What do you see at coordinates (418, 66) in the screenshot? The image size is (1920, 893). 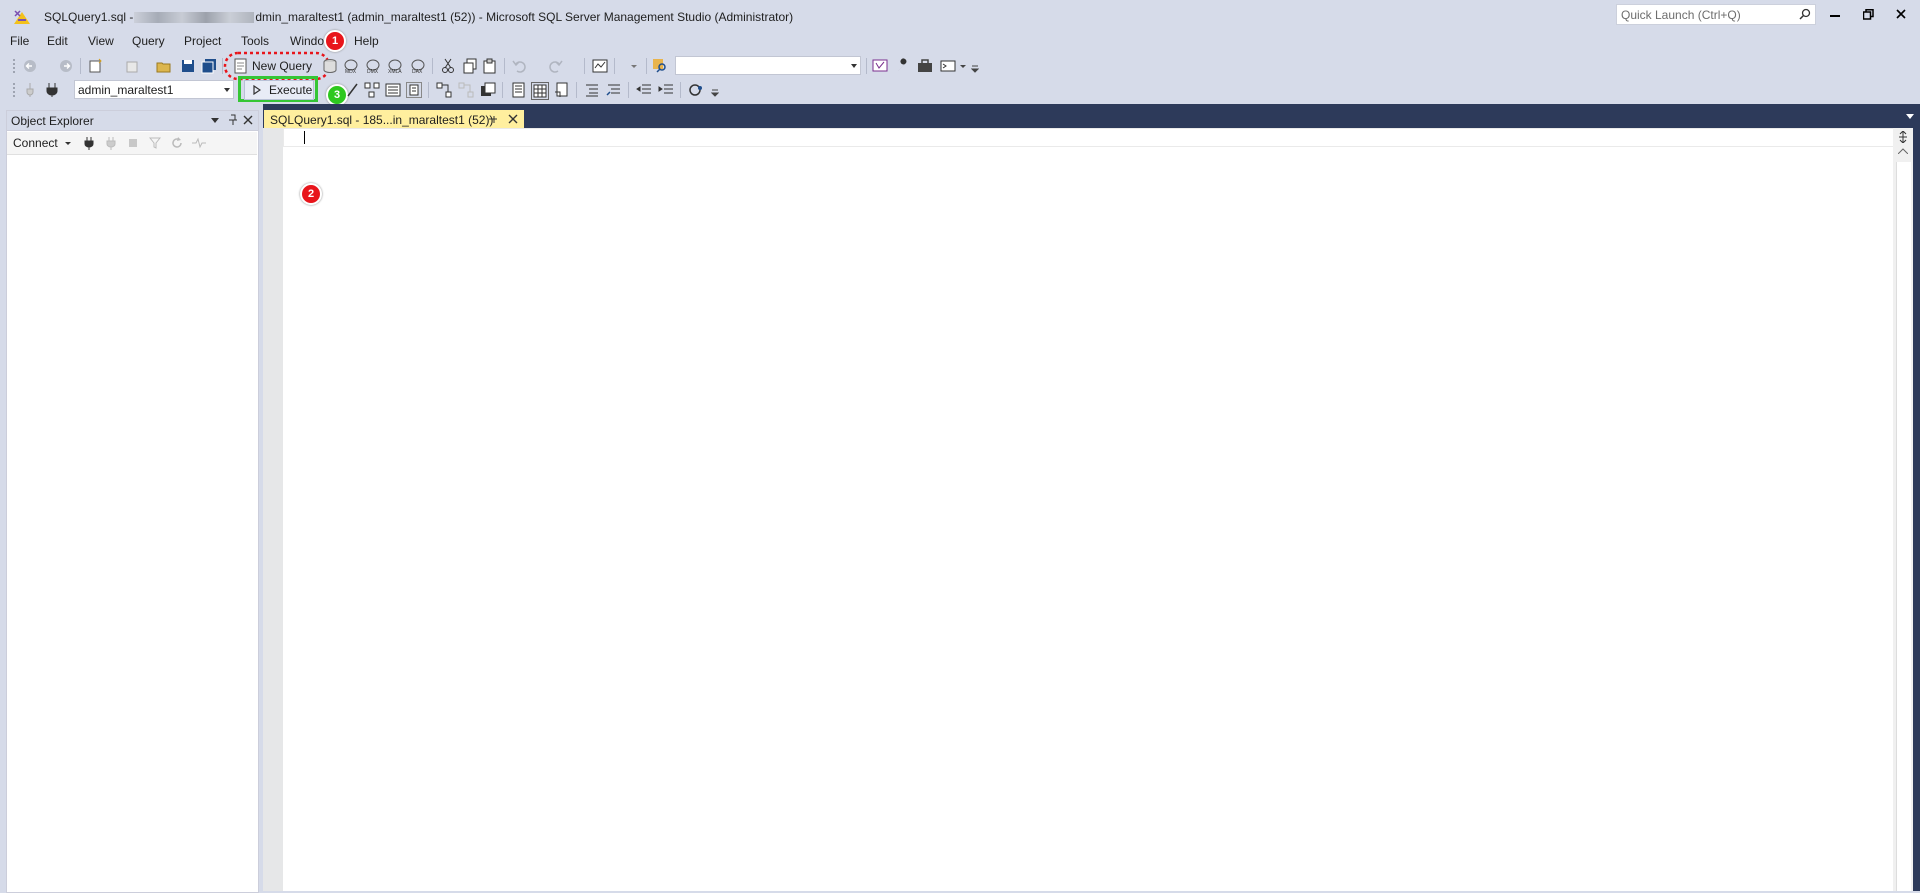 I see `dax-query-icon: DAX` at bounding box center [418, 66].